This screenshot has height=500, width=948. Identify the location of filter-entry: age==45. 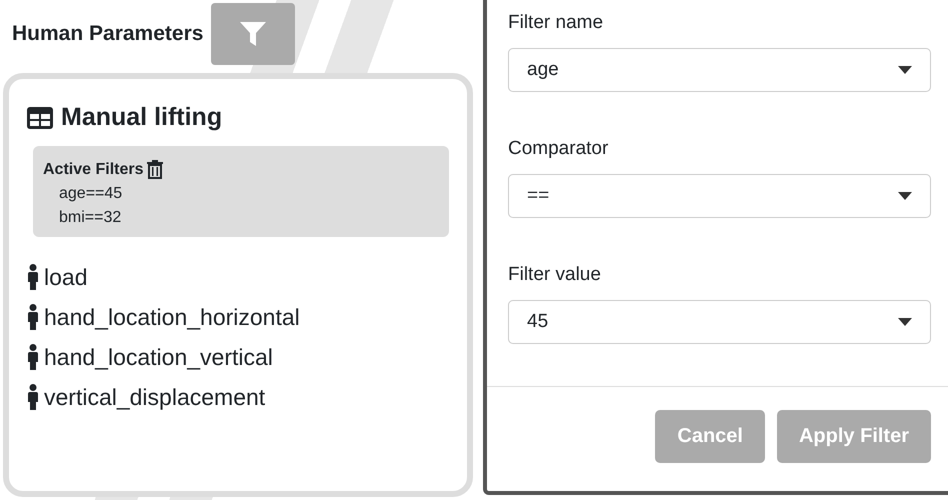
(91, 194).